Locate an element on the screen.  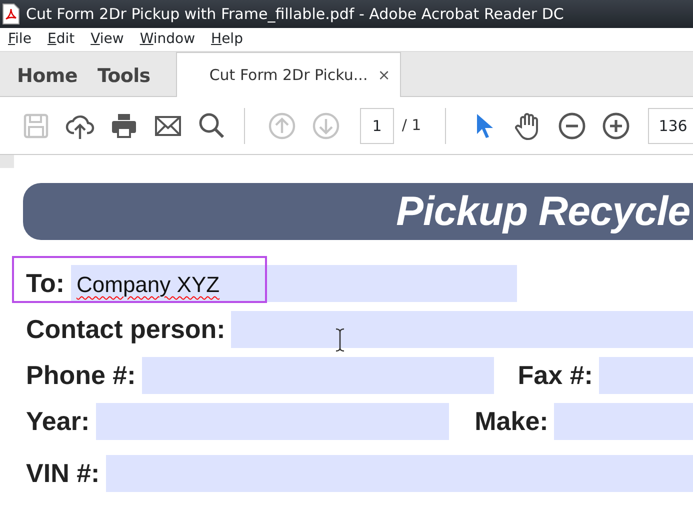
window-title: Cut Form 2Dr Pickup with Frame_fillable.pdf - Adobe Acrobat Reader DC is located at coordinates (295, 14).